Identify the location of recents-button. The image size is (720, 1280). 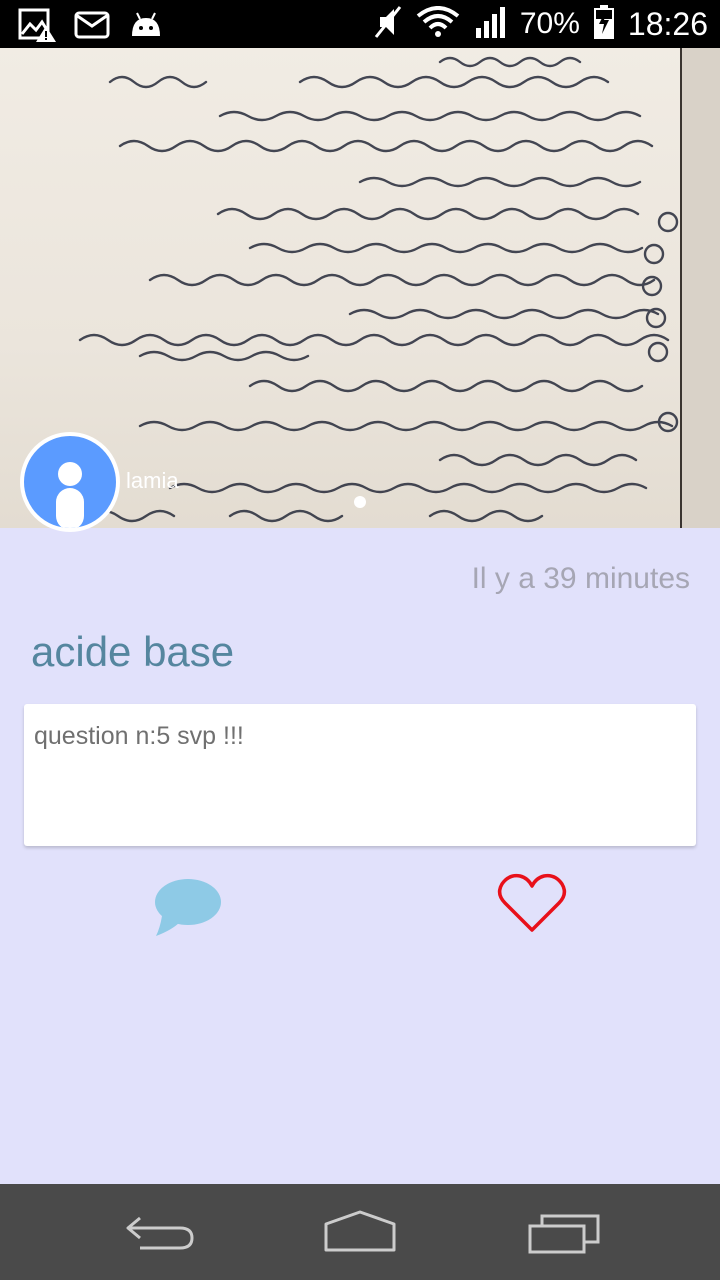
(566, 1232).